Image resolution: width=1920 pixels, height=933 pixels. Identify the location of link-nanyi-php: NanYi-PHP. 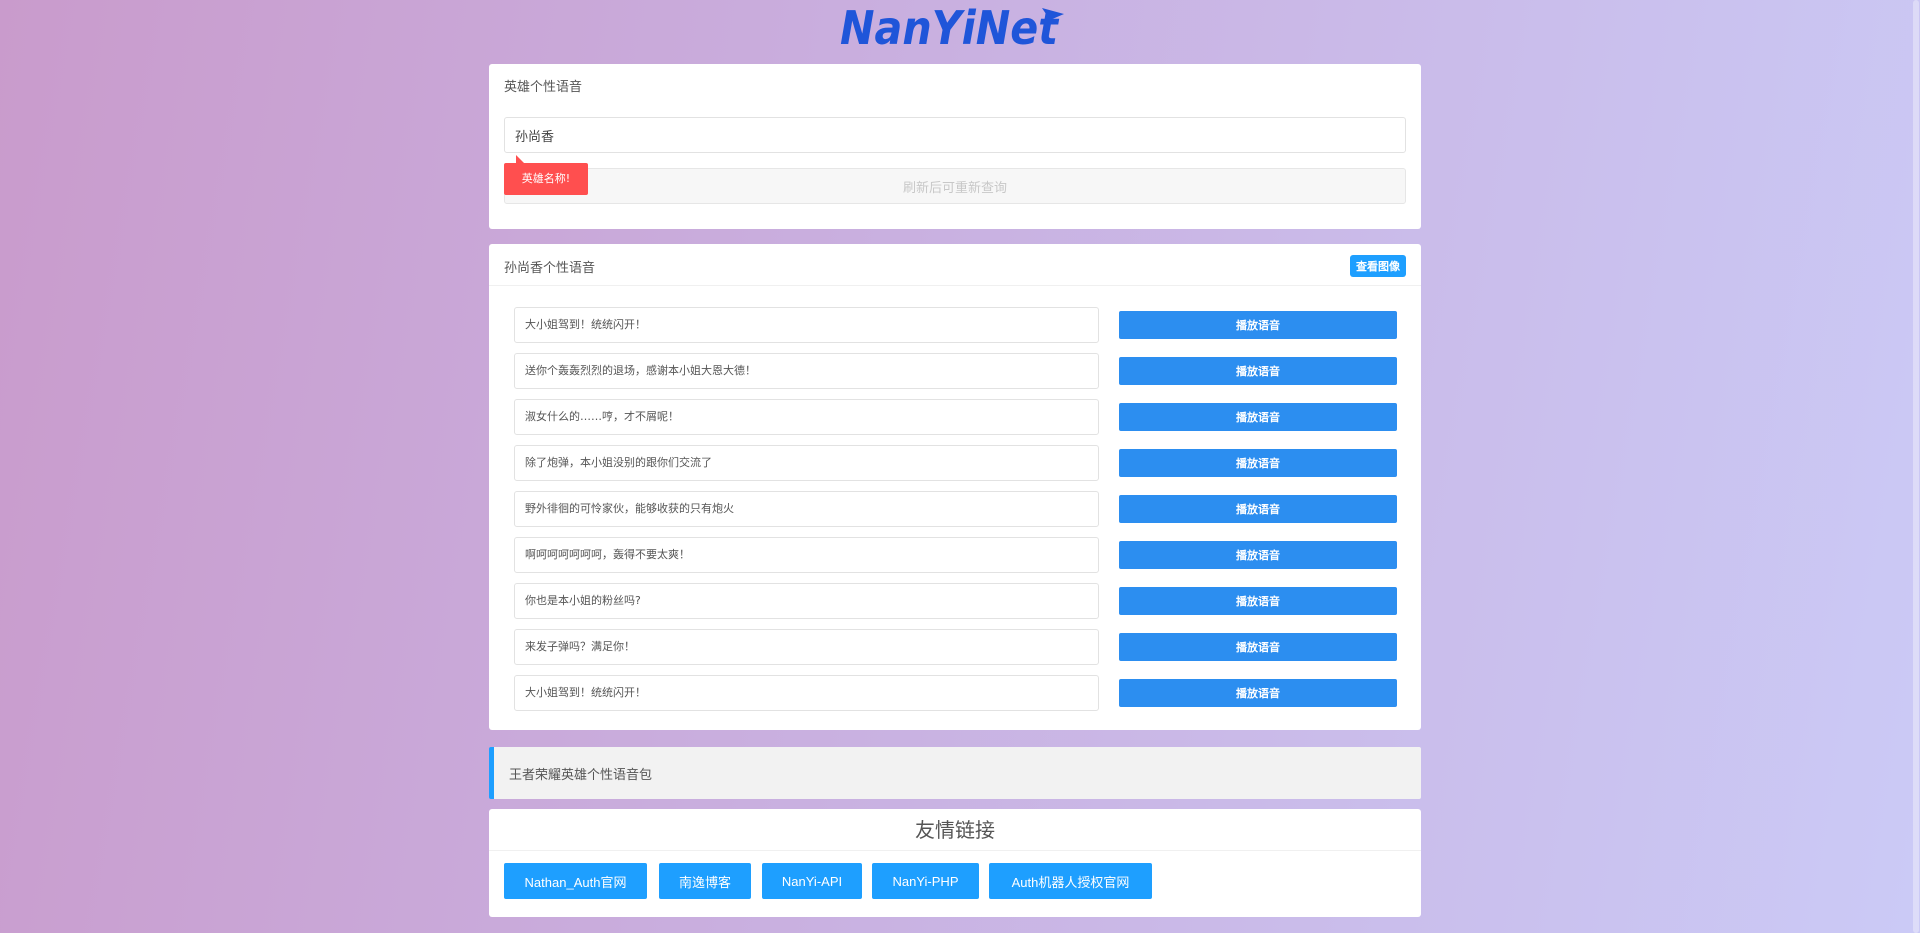
(925, 881).